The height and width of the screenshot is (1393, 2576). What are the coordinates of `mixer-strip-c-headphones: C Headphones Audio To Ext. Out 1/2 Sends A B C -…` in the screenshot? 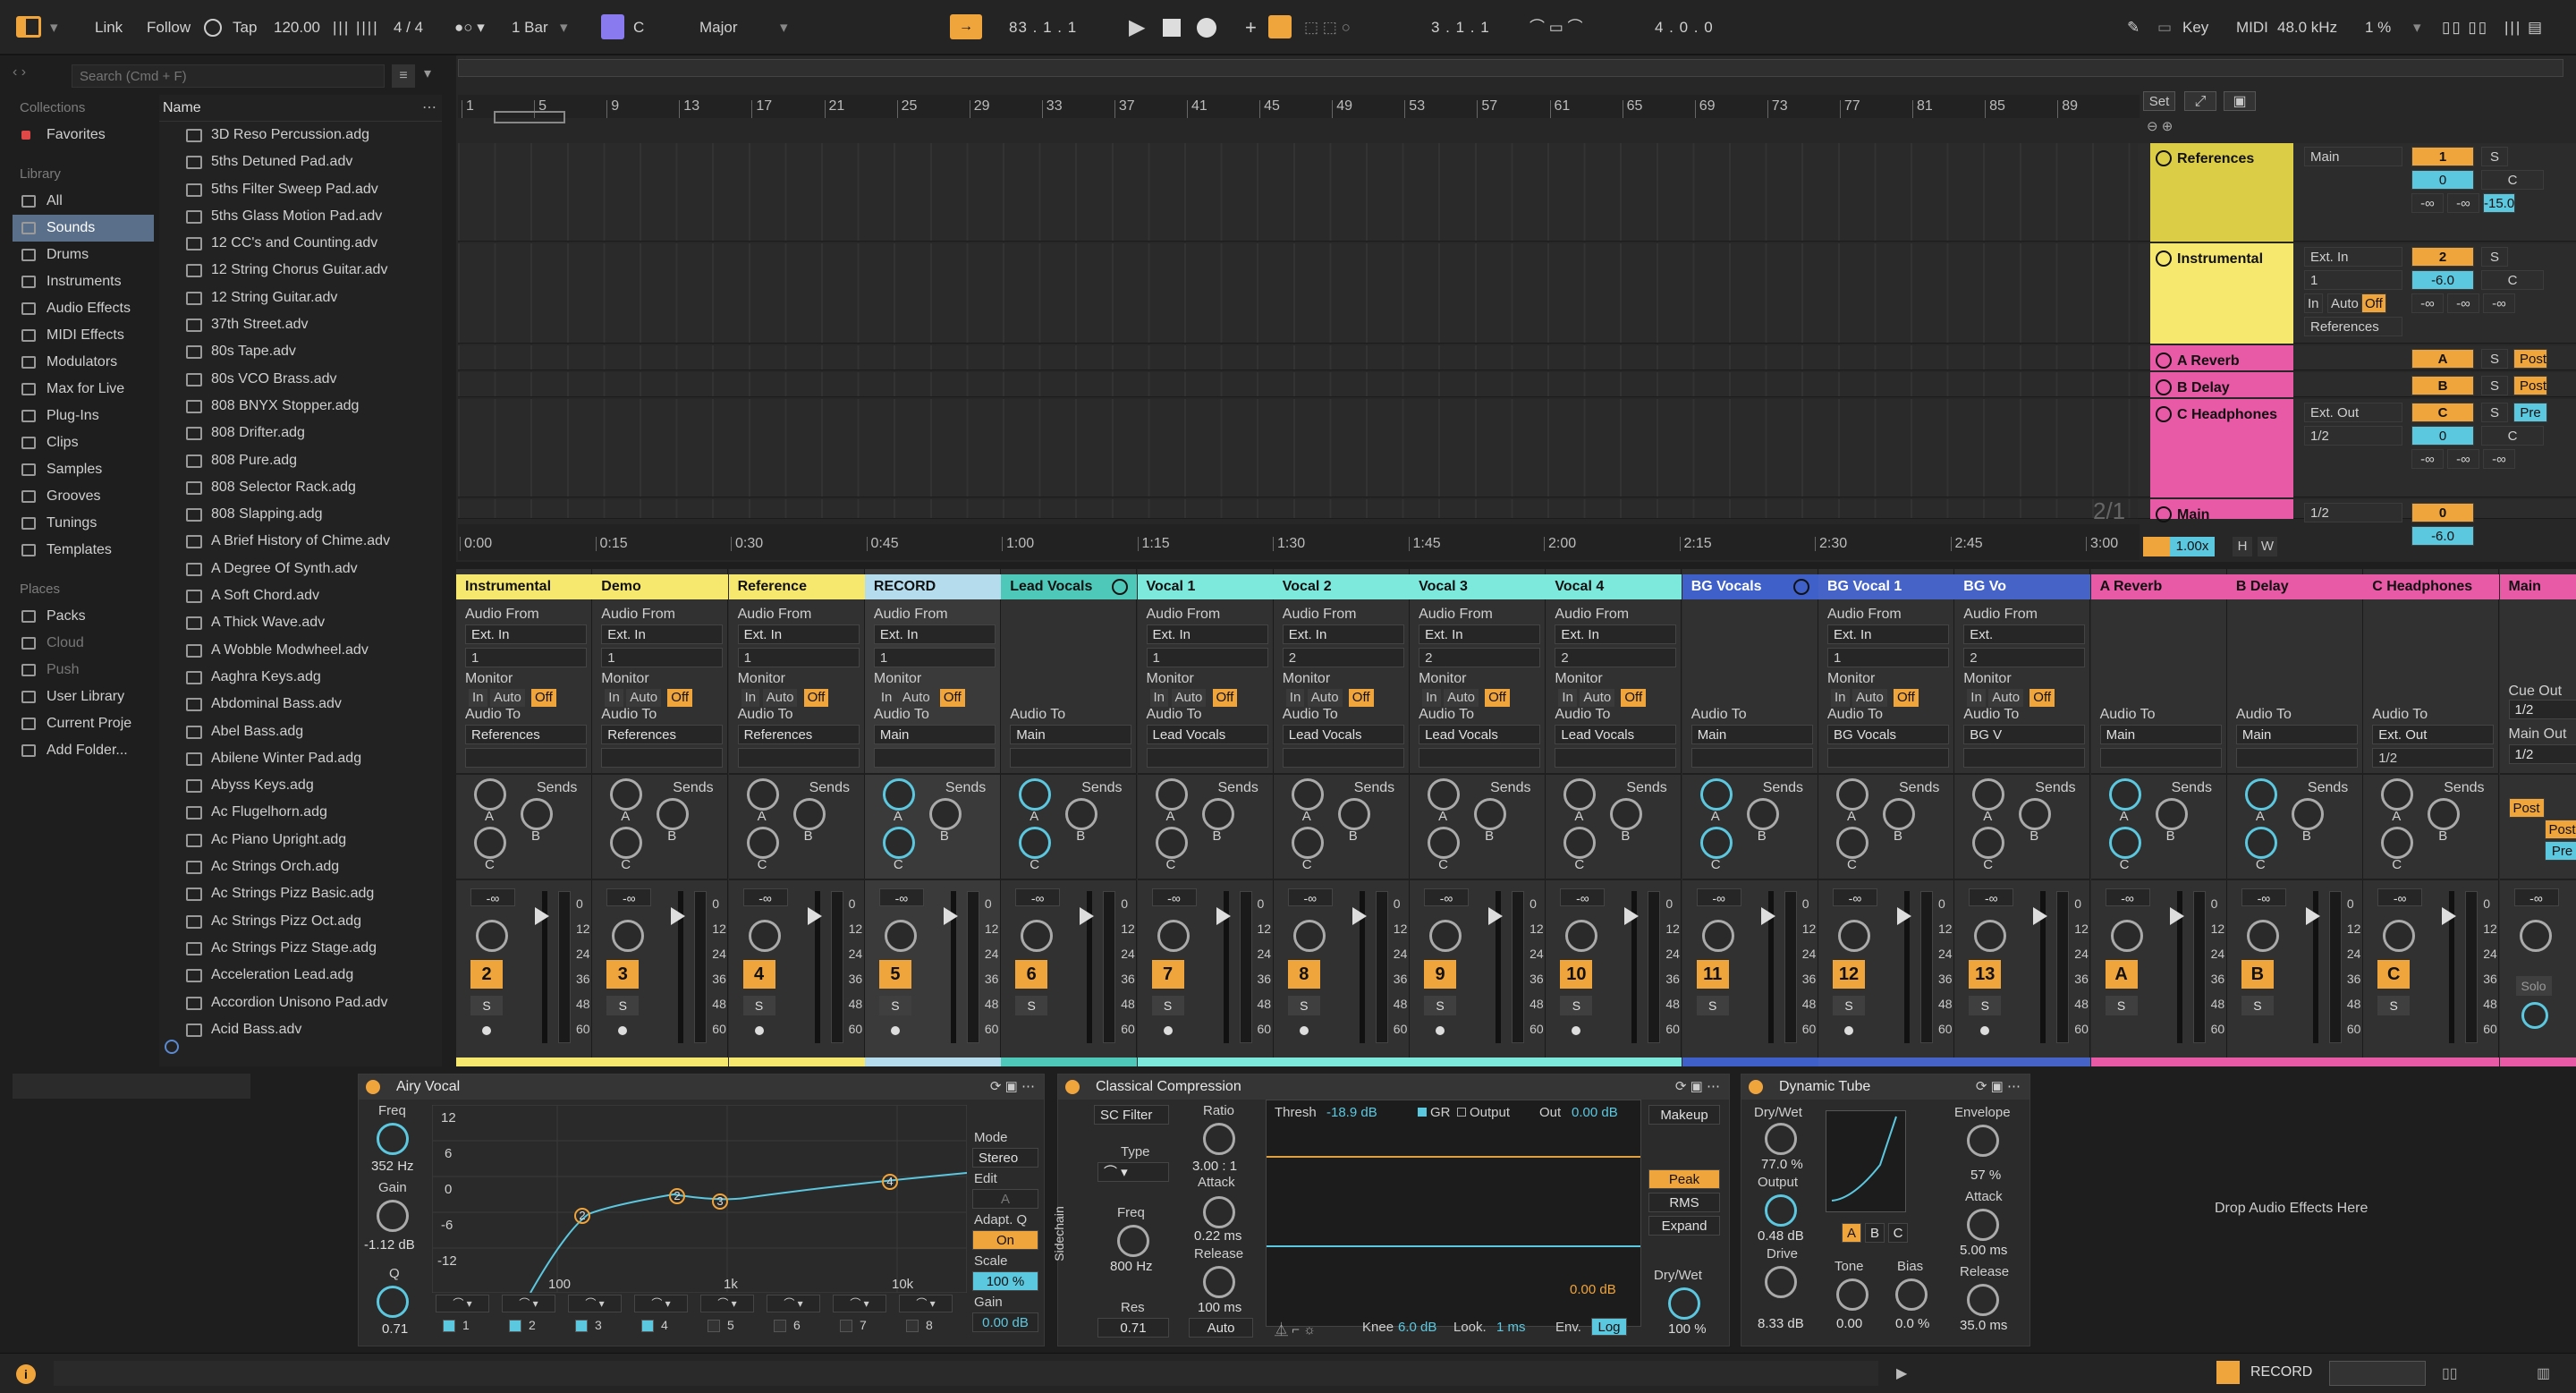 It's located at (2431, 817).